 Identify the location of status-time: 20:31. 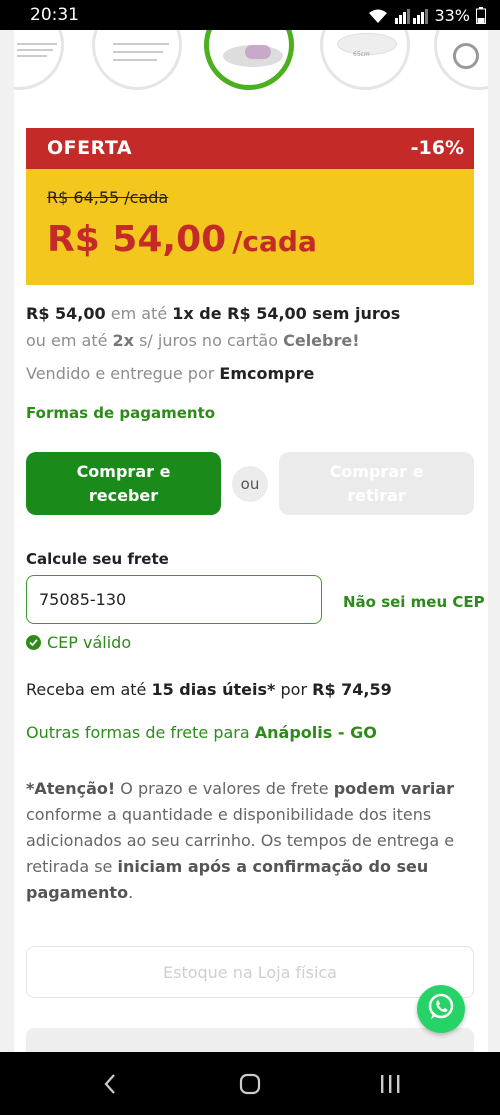
(54, 15).